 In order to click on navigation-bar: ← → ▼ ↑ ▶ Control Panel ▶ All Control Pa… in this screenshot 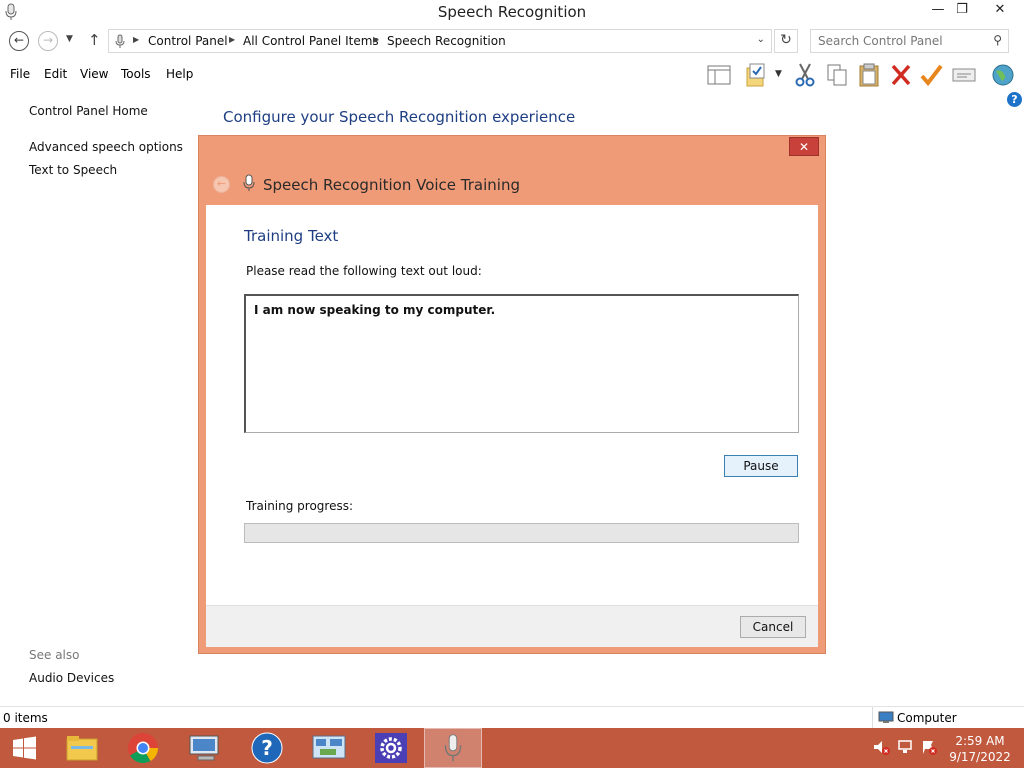, I will do `click(512, 41)`.